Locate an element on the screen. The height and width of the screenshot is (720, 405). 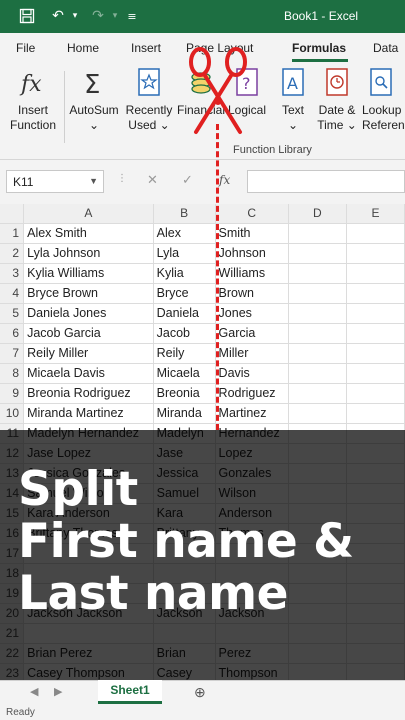
cell-a5: Daniela Jones is located at coordinates (88, 314).